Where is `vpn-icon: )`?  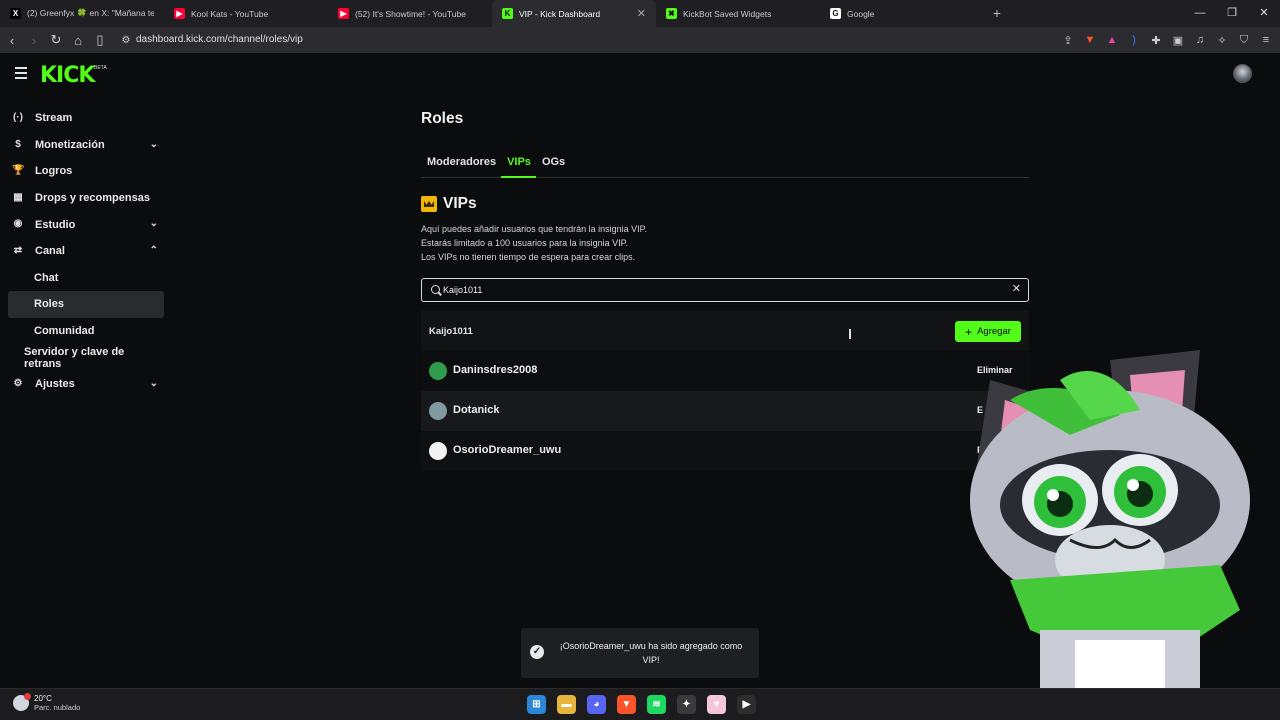 vpn-icon: ) is located at coordinates (1134, 40).